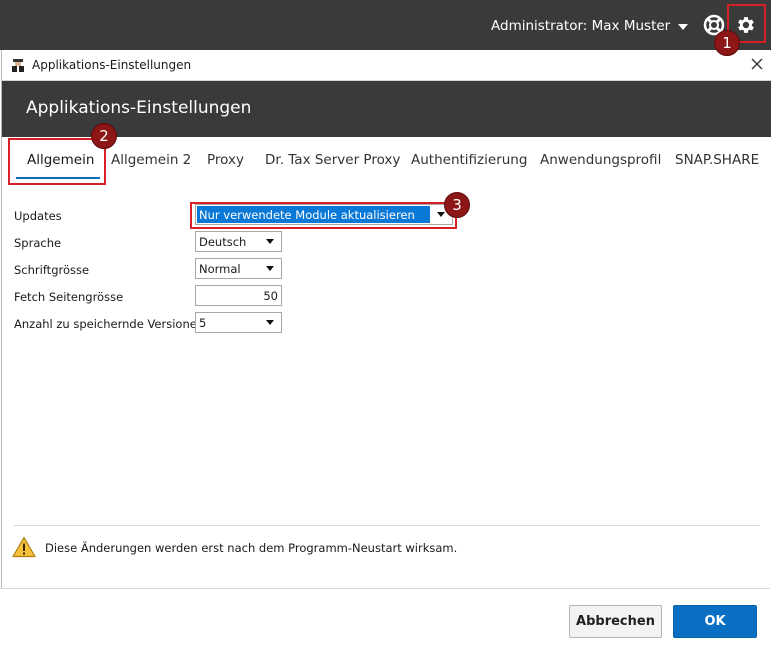 This screenshot has width=771, height=653. Describe the element at coordinates (151, 160) in the screenshot. I see `tab-allgemein-2: Allgemein 2` at that location.